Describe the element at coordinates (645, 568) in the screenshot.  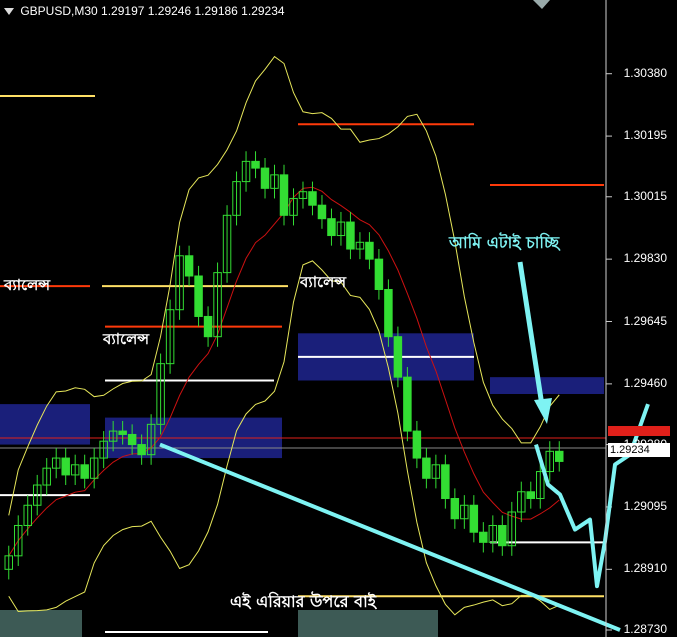
I see `price-tick-8: 1.28910` at that location.